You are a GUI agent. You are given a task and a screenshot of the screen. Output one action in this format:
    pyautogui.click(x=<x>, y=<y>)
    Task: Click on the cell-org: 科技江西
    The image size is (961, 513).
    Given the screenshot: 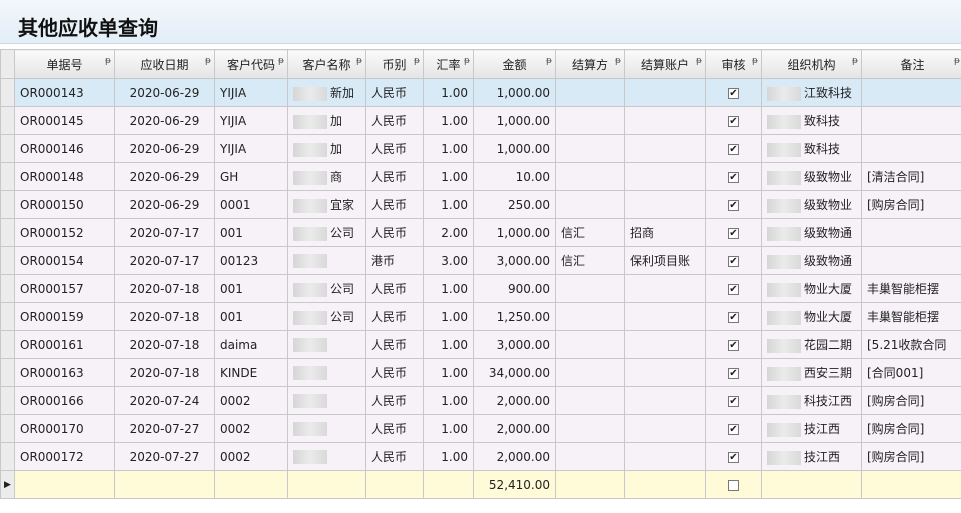 What is the action you would take?
    pyautogui.click(x=811, y=400)
    